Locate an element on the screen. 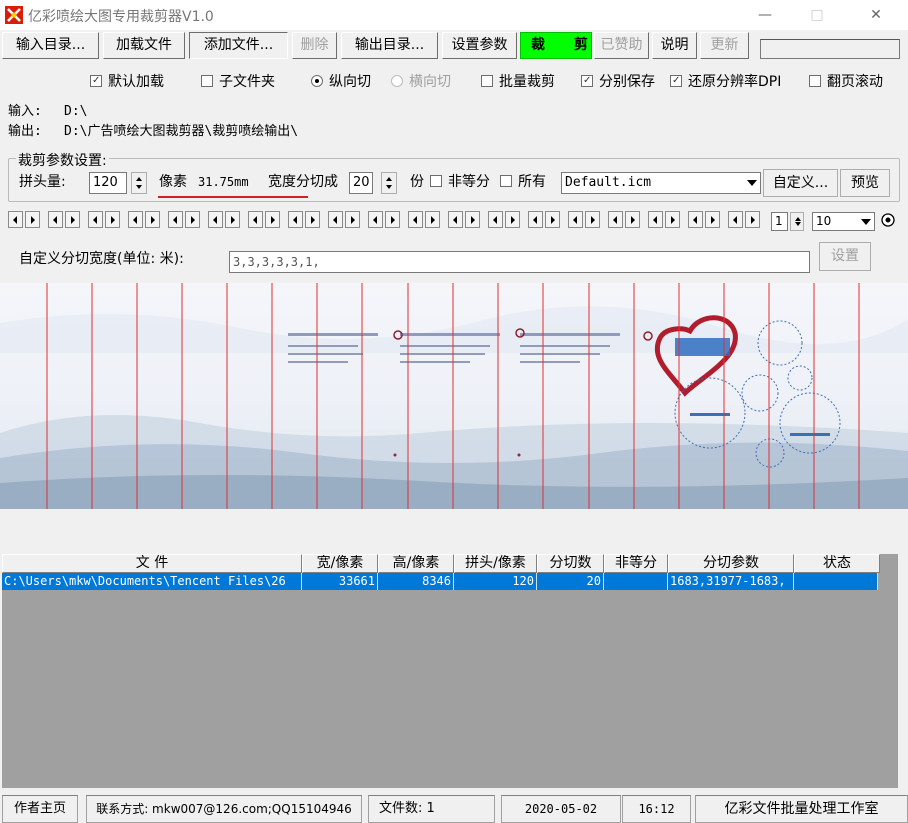  overlap-stepper is located at coordinates (139, 183).